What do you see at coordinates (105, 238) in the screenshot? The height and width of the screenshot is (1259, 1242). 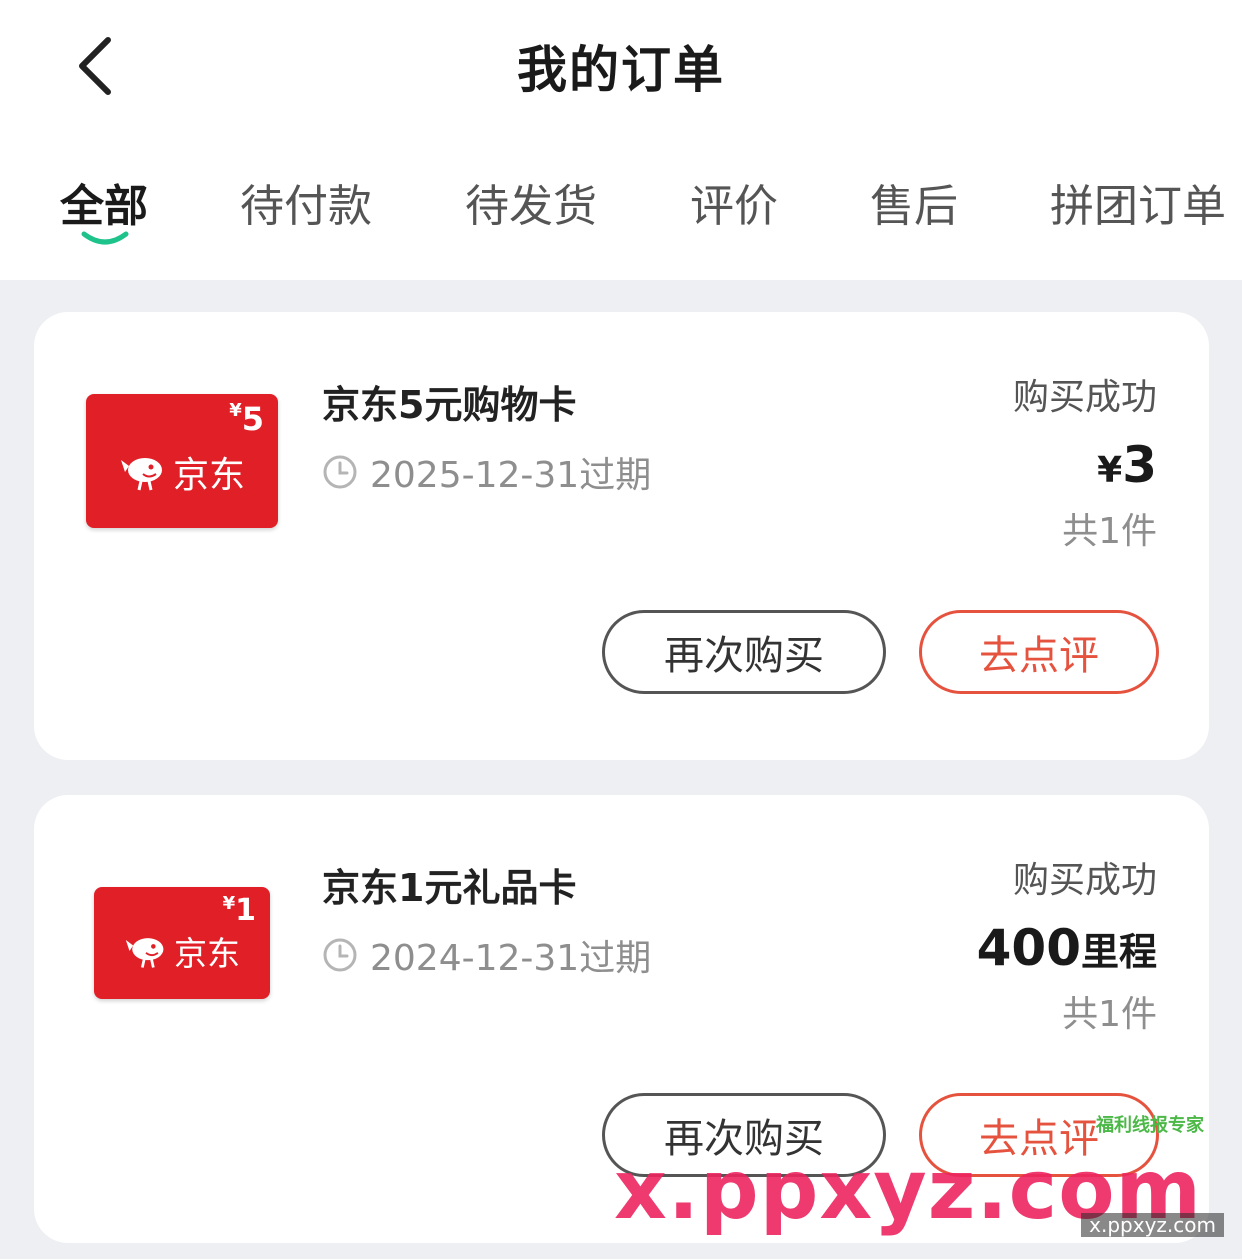 I see `active-tab-indicator` at bounding box center [105, 238].